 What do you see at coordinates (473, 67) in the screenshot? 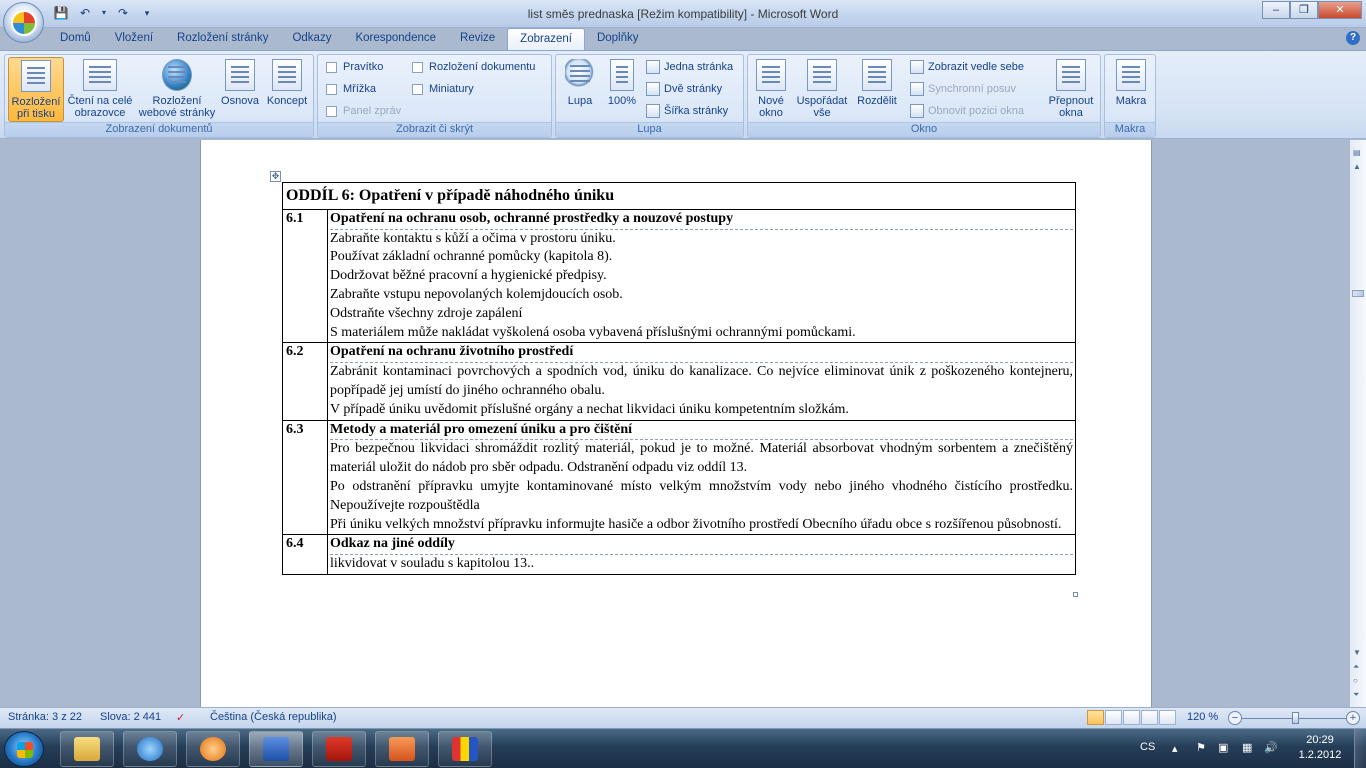
I see `document-map-checkbox: Rozložení dokumentu` at bounding box center [473, 67].